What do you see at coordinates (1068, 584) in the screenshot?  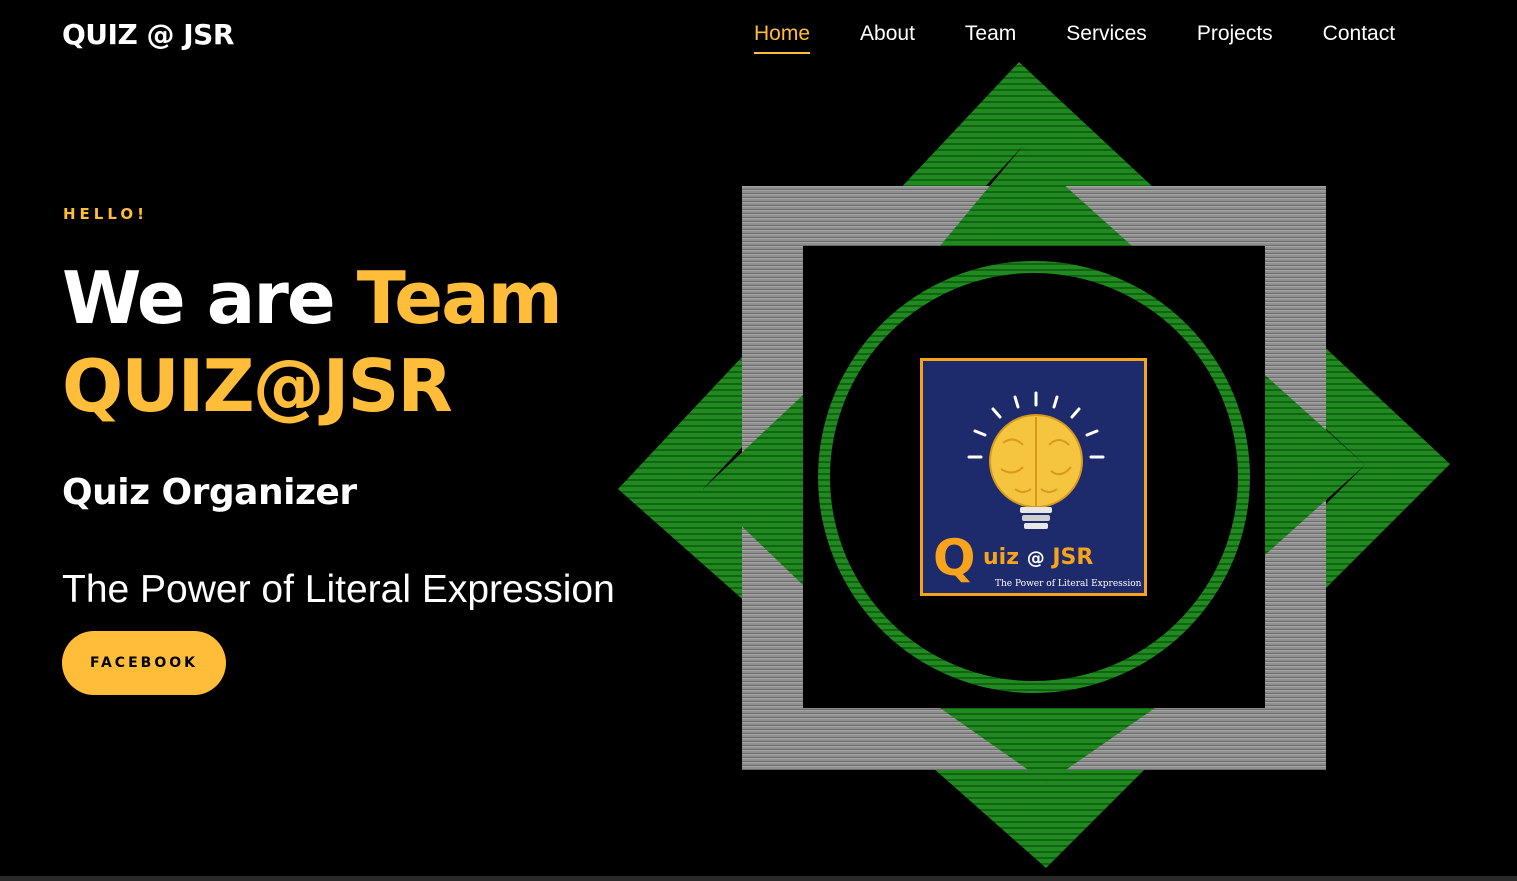 I see `logo-subtitle: The Power of Literal Expression` at bounding box center [1068, 584].